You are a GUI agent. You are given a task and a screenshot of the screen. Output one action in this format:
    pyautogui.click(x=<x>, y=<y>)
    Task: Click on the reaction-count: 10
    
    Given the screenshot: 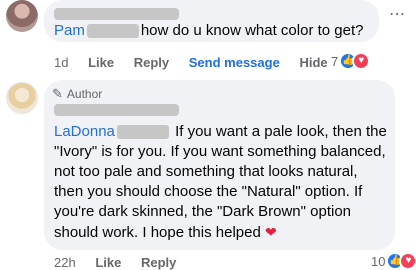 What is the action you would take?
    pyautogui.click(x=378, y=261)
    